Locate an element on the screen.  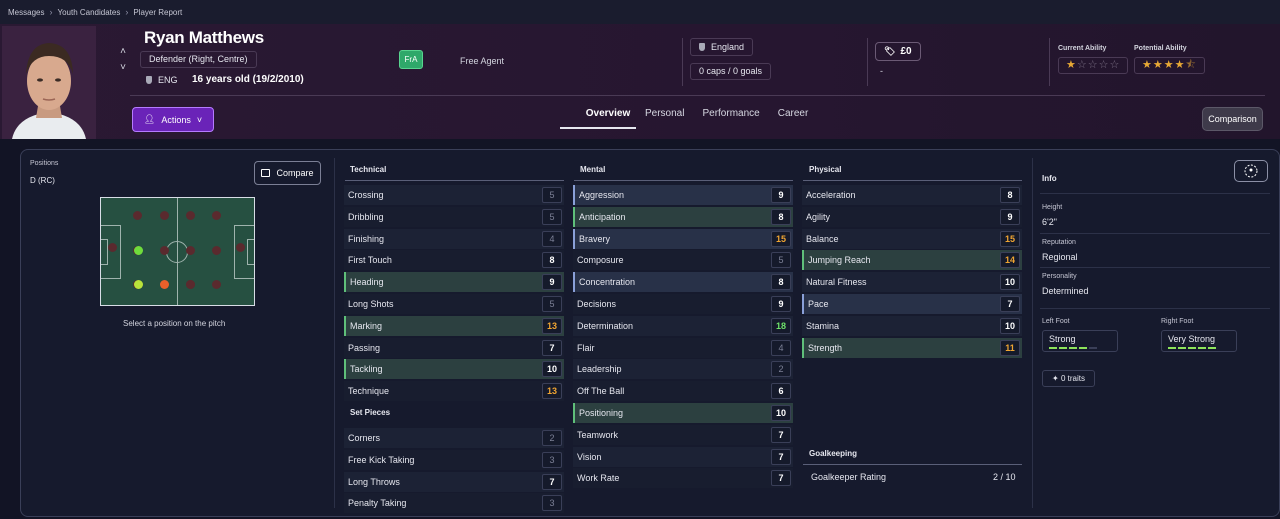
attribute-row: Concentration 8 is located at coordinates (683, 282).